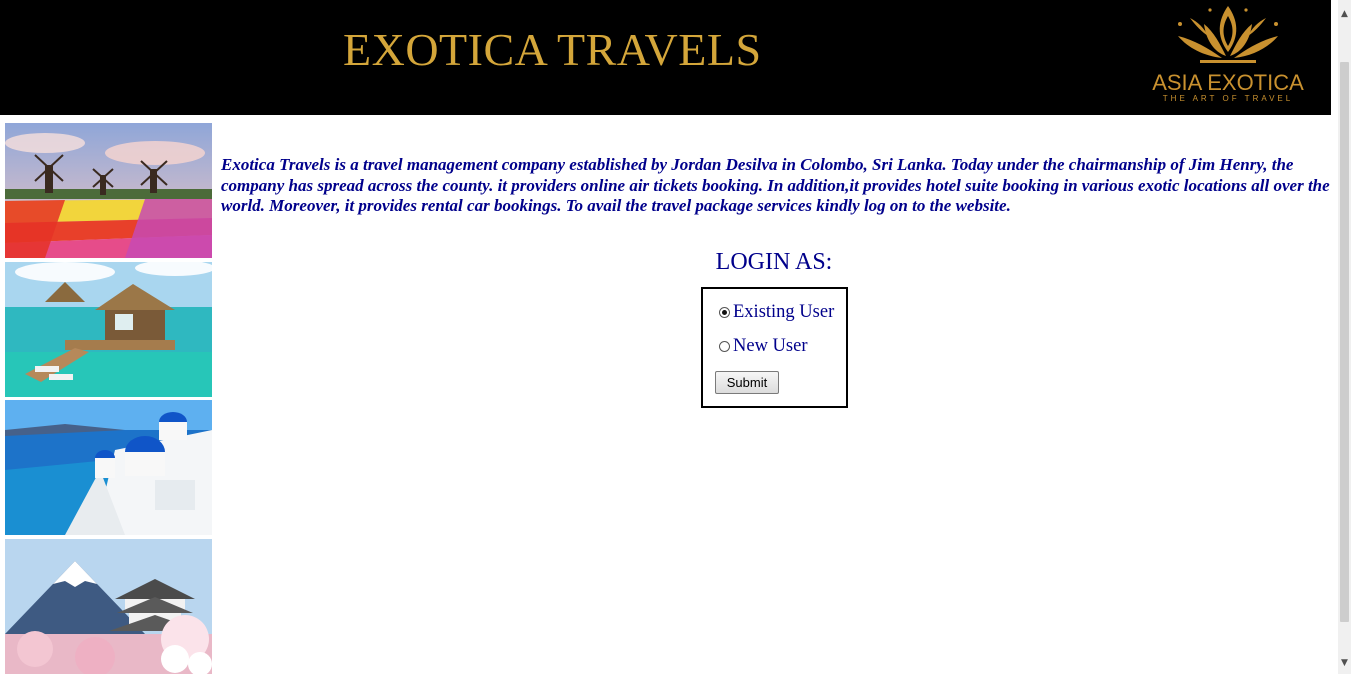 The width and height of the screenshot is (1351, 674). Describe the element at coordinates (1228, 34) in the screenshot. I see `lotus-icon` at that location.